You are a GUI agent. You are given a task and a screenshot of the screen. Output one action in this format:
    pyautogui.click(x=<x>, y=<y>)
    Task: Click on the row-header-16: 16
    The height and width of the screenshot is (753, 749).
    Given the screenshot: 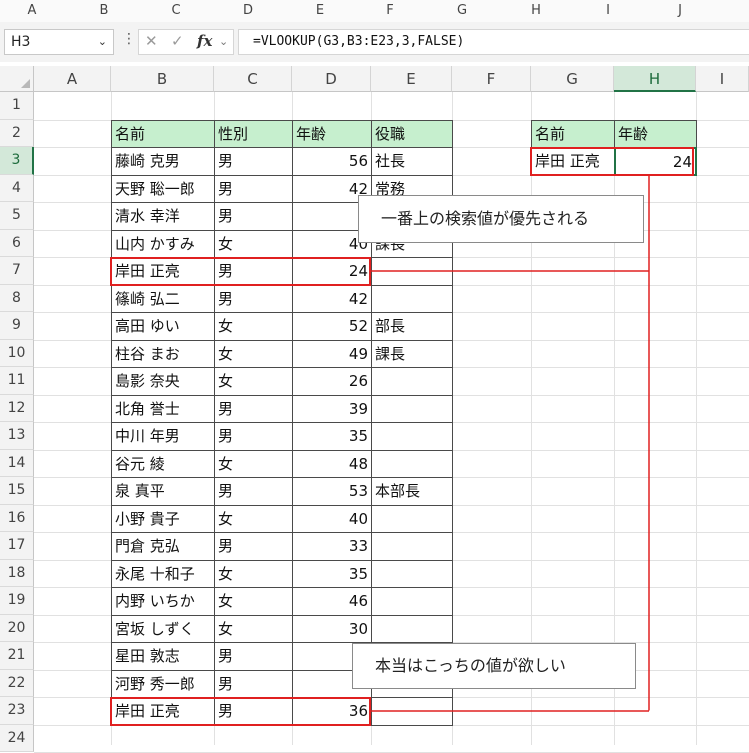 What is the action you would take?
    pyautogui.click(x=17, y=518)
    